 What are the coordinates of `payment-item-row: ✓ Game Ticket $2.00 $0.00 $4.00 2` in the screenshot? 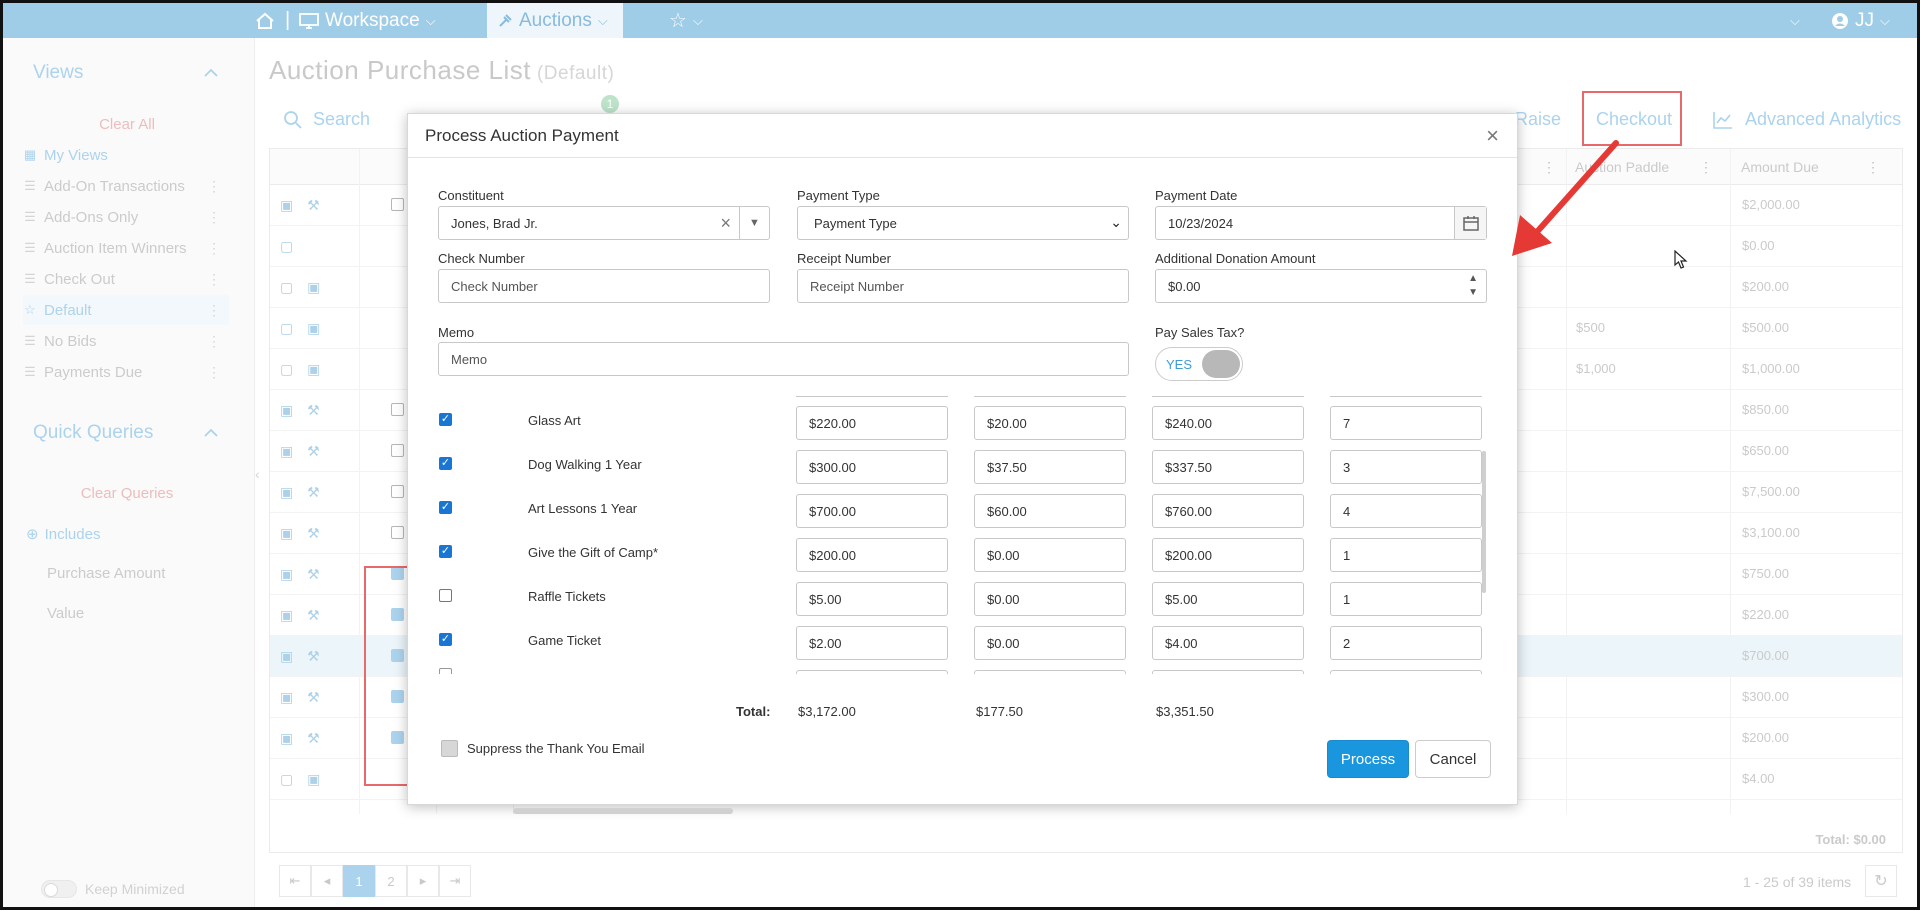 It's located at (963, 646).